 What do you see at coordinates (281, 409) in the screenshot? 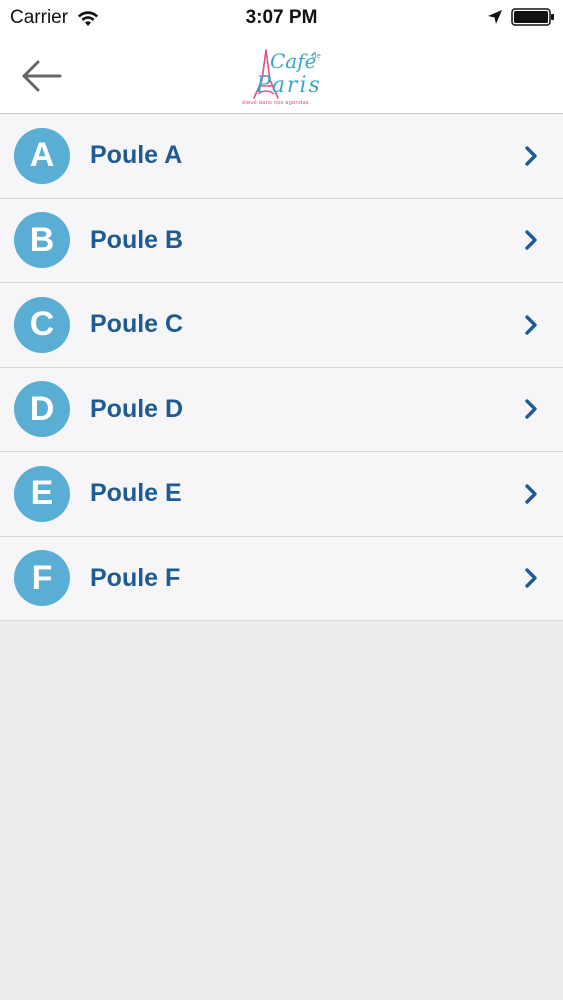
I see `pool-row-d: D Poule D` at bounding box center [281, 409].